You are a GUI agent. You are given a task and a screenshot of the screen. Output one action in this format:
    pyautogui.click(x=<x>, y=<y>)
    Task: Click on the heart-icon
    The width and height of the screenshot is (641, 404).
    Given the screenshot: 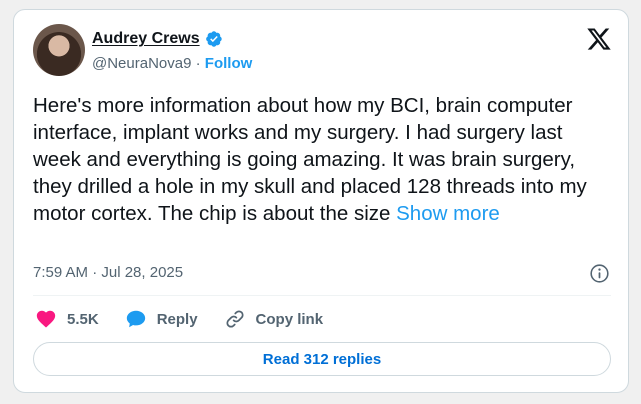 What is the action you would take?
    pyautogui.click(x=46, y=319)
    